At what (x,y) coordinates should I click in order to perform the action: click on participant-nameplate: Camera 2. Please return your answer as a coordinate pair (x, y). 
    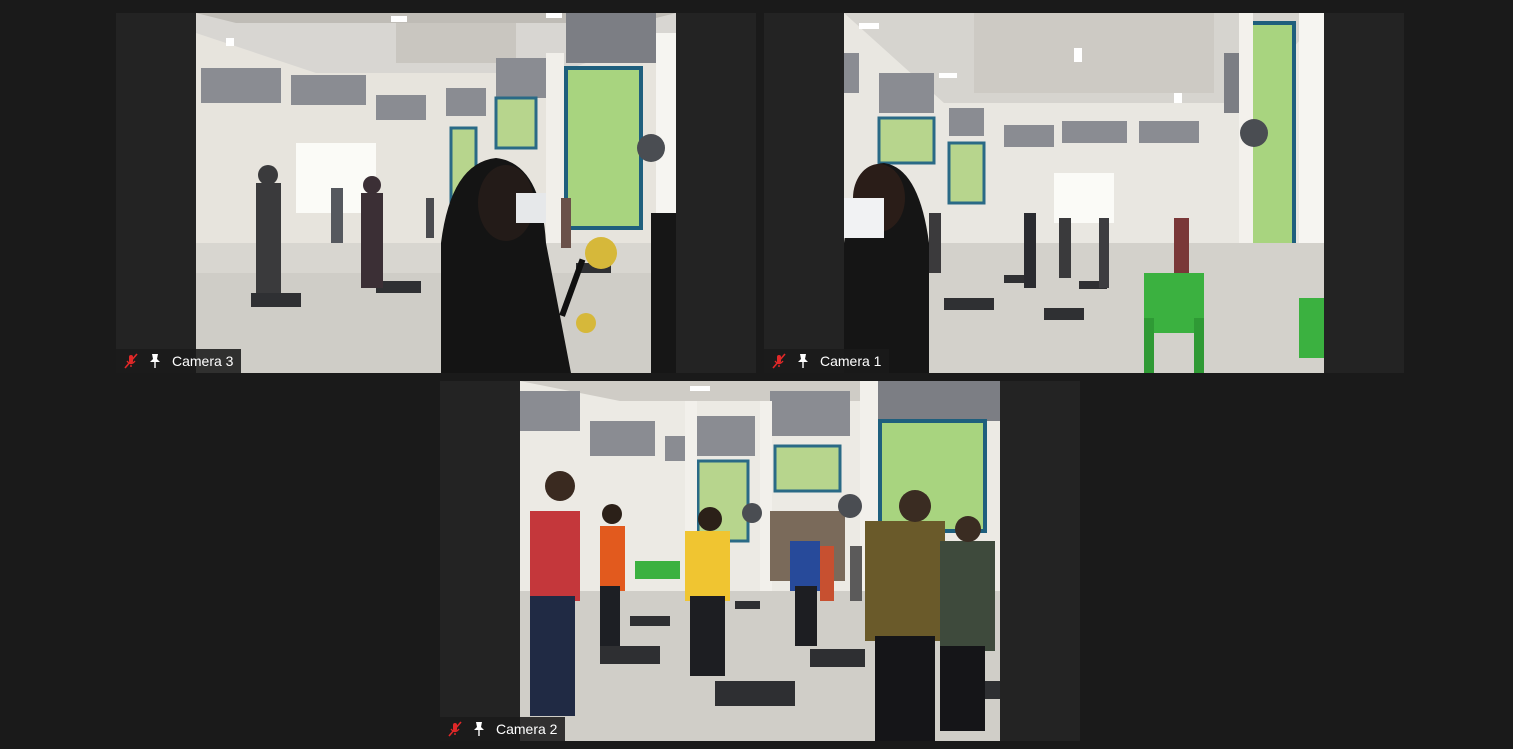
    Looking at the image, I should click on (503, 729).